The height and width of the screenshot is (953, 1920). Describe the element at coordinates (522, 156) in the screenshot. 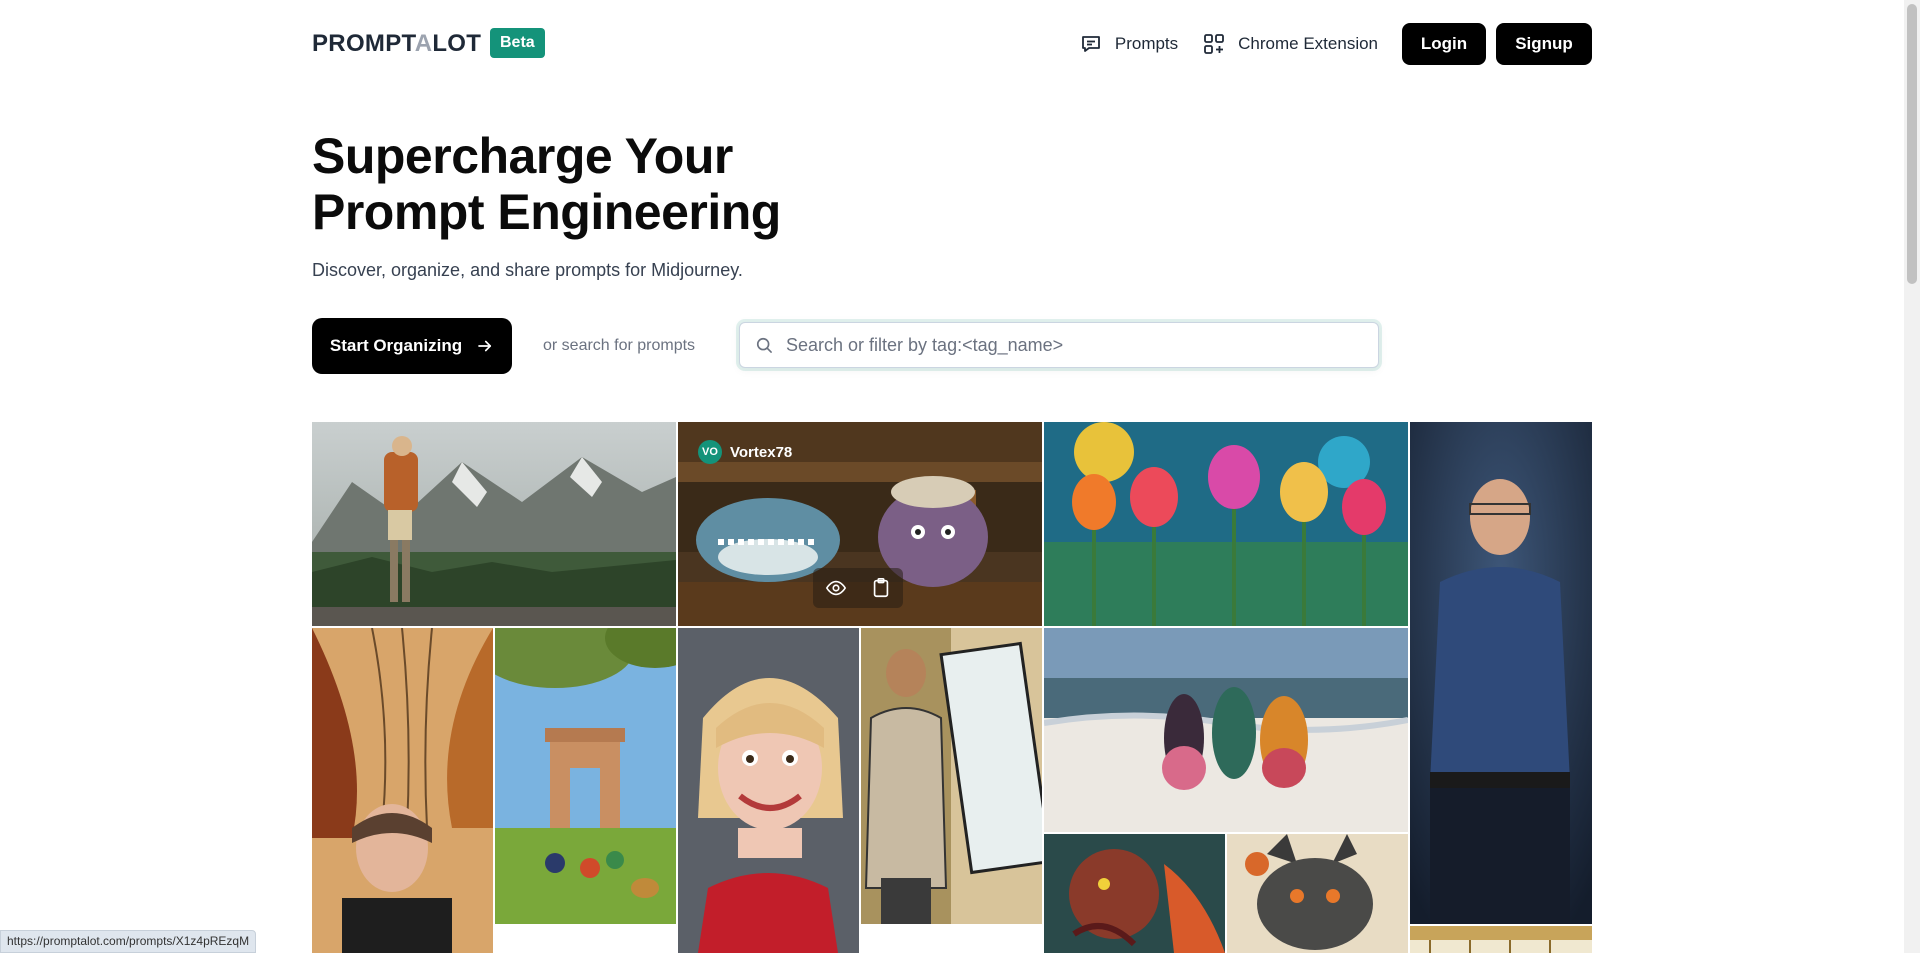

I see `hero-title-line-1: Supercharge Your` at that location.